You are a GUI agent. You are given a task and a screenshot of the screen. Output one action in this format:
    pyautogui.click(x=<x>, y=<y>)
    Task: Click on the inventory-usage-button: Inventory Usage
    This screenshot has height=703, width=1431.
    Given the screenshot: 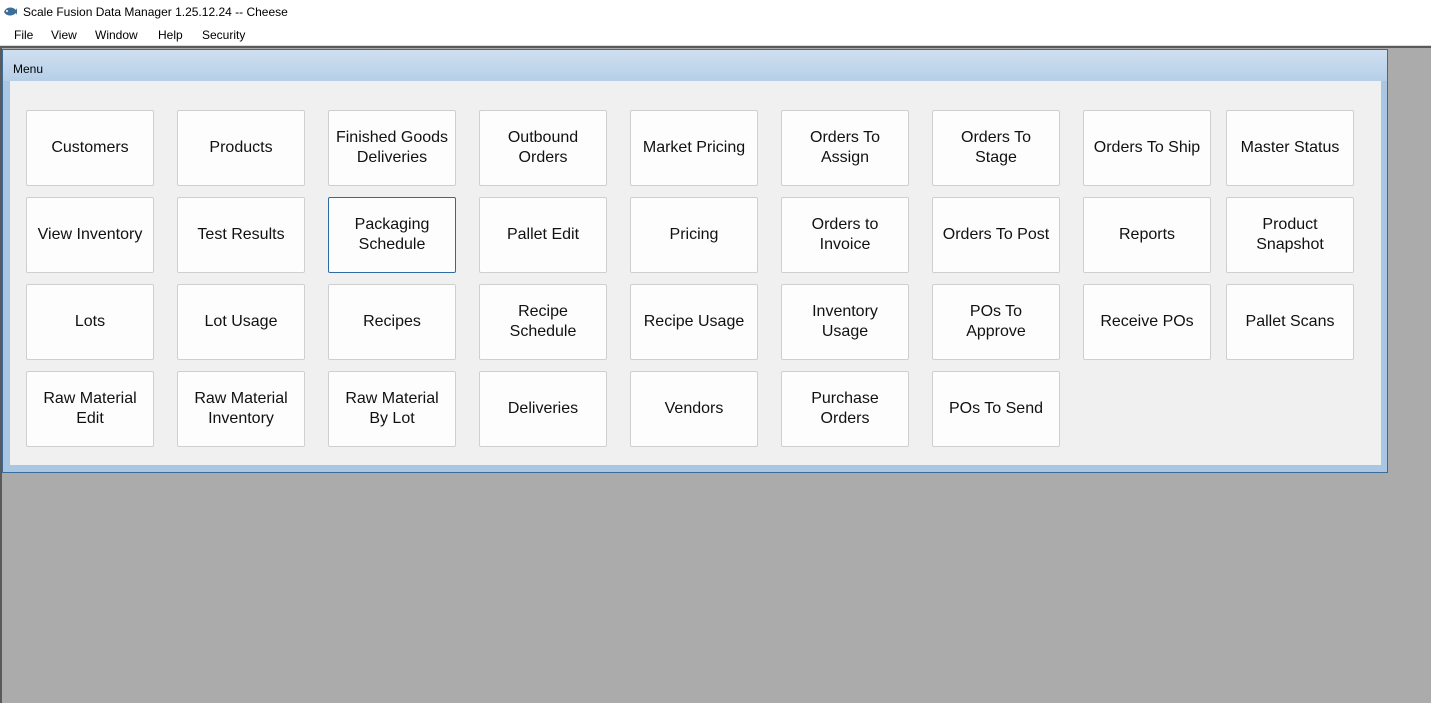 What is the action you would take?
    pyautogui.click(x=845, y=322)
    